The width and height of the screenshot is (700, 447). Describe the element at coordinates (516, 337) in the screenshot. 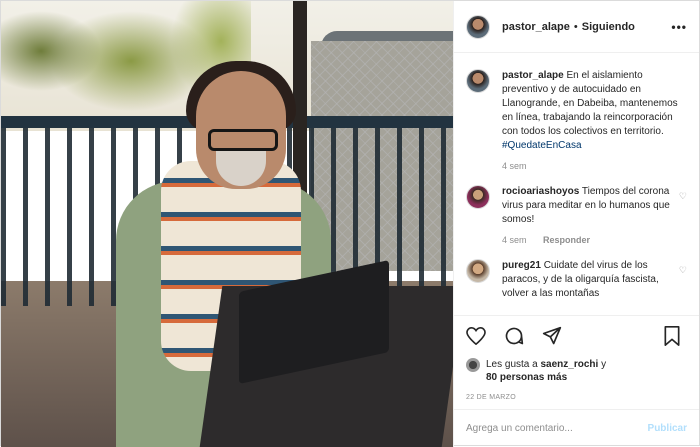

I see `comment-icon` at that location.